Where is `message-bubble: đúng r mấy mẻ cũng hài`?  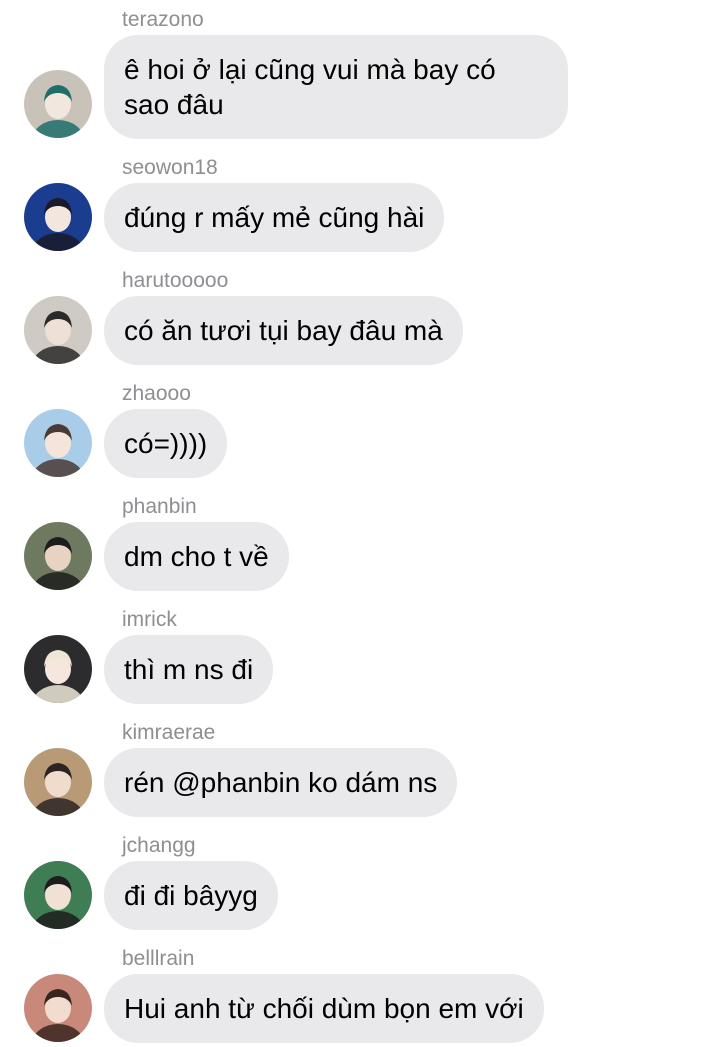
message-bubble: đúng r mấy mẻ cũng hài is located at coordinates (274, 217).